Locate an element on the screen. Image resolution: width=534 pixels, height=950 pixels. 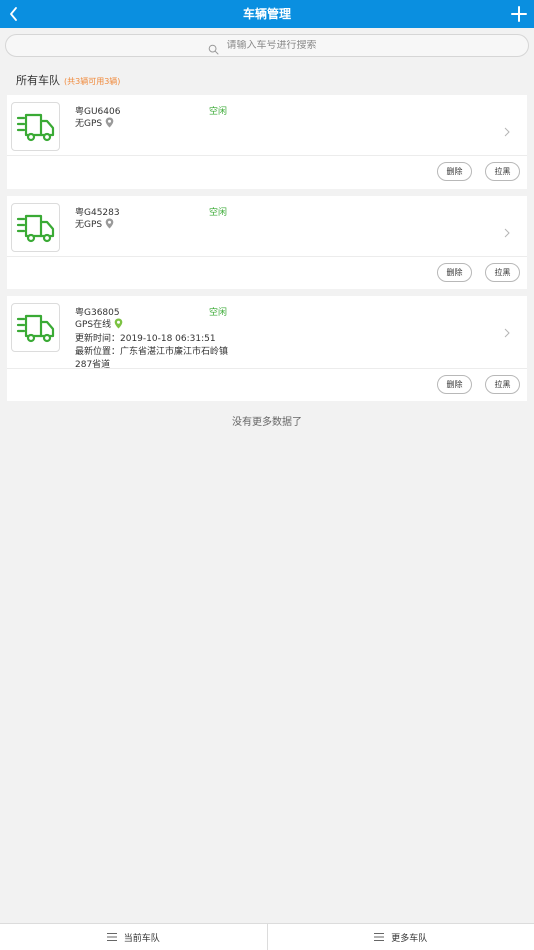
fleet-summary: (共3辆可用3辆) is located at coordinates (92, 81).